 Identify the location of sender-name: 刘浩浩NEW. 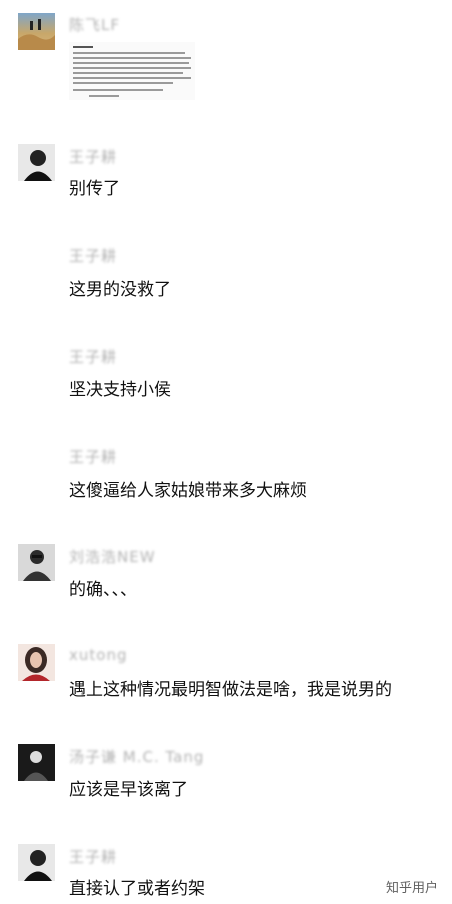
(112, 557).